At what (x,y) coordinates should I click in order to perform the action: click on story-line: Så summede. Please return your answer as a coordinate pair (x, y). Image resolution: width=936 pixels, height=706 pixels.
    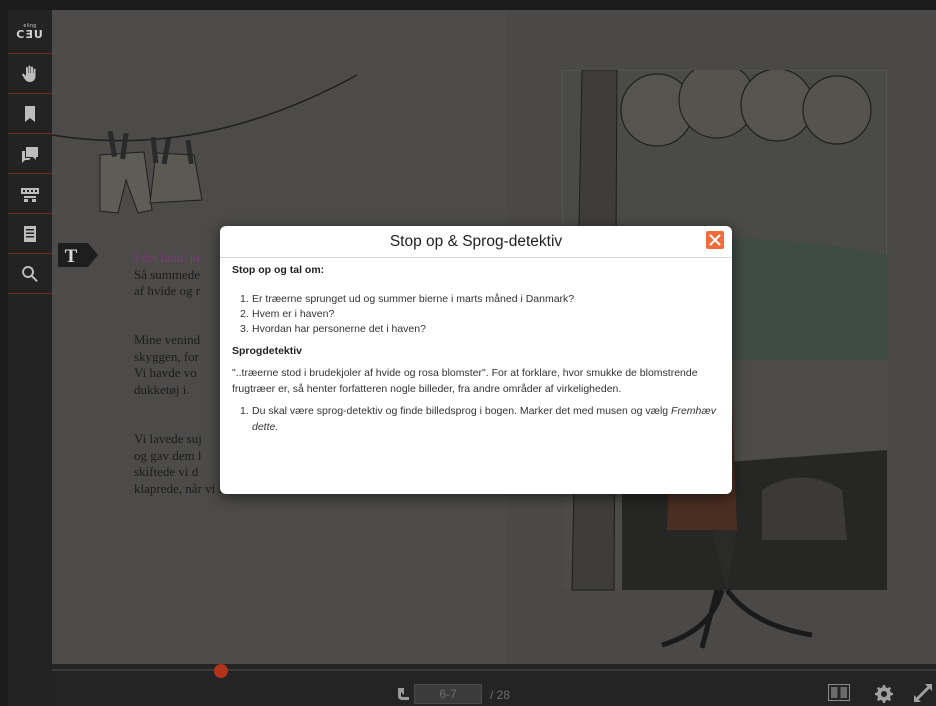
    Looking at the image, I should click on (167, 274).